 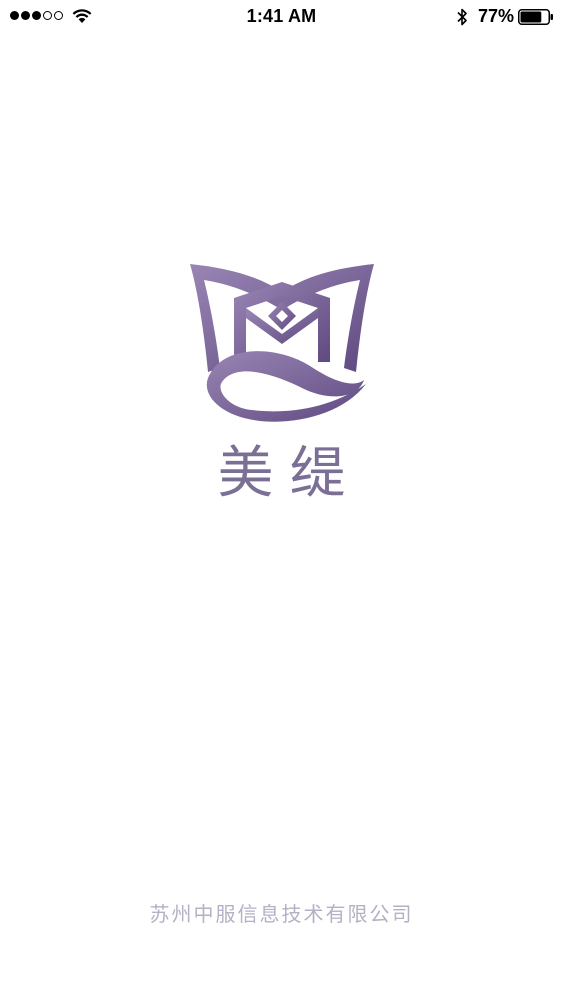 I want to click on battery-percentage: 77%, so click(x=496, y=16).